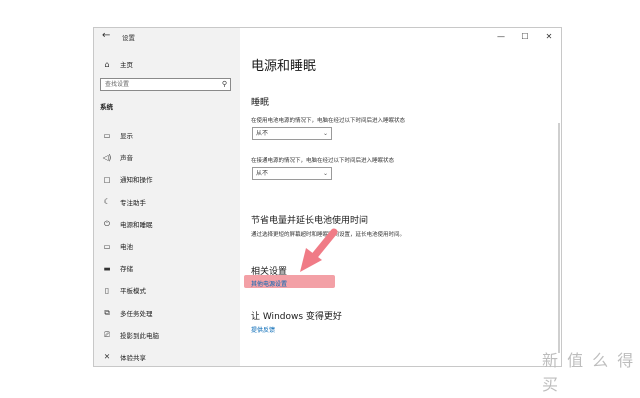  I want to click on watermark: 新 值 么 得 买, so click(589, 372).